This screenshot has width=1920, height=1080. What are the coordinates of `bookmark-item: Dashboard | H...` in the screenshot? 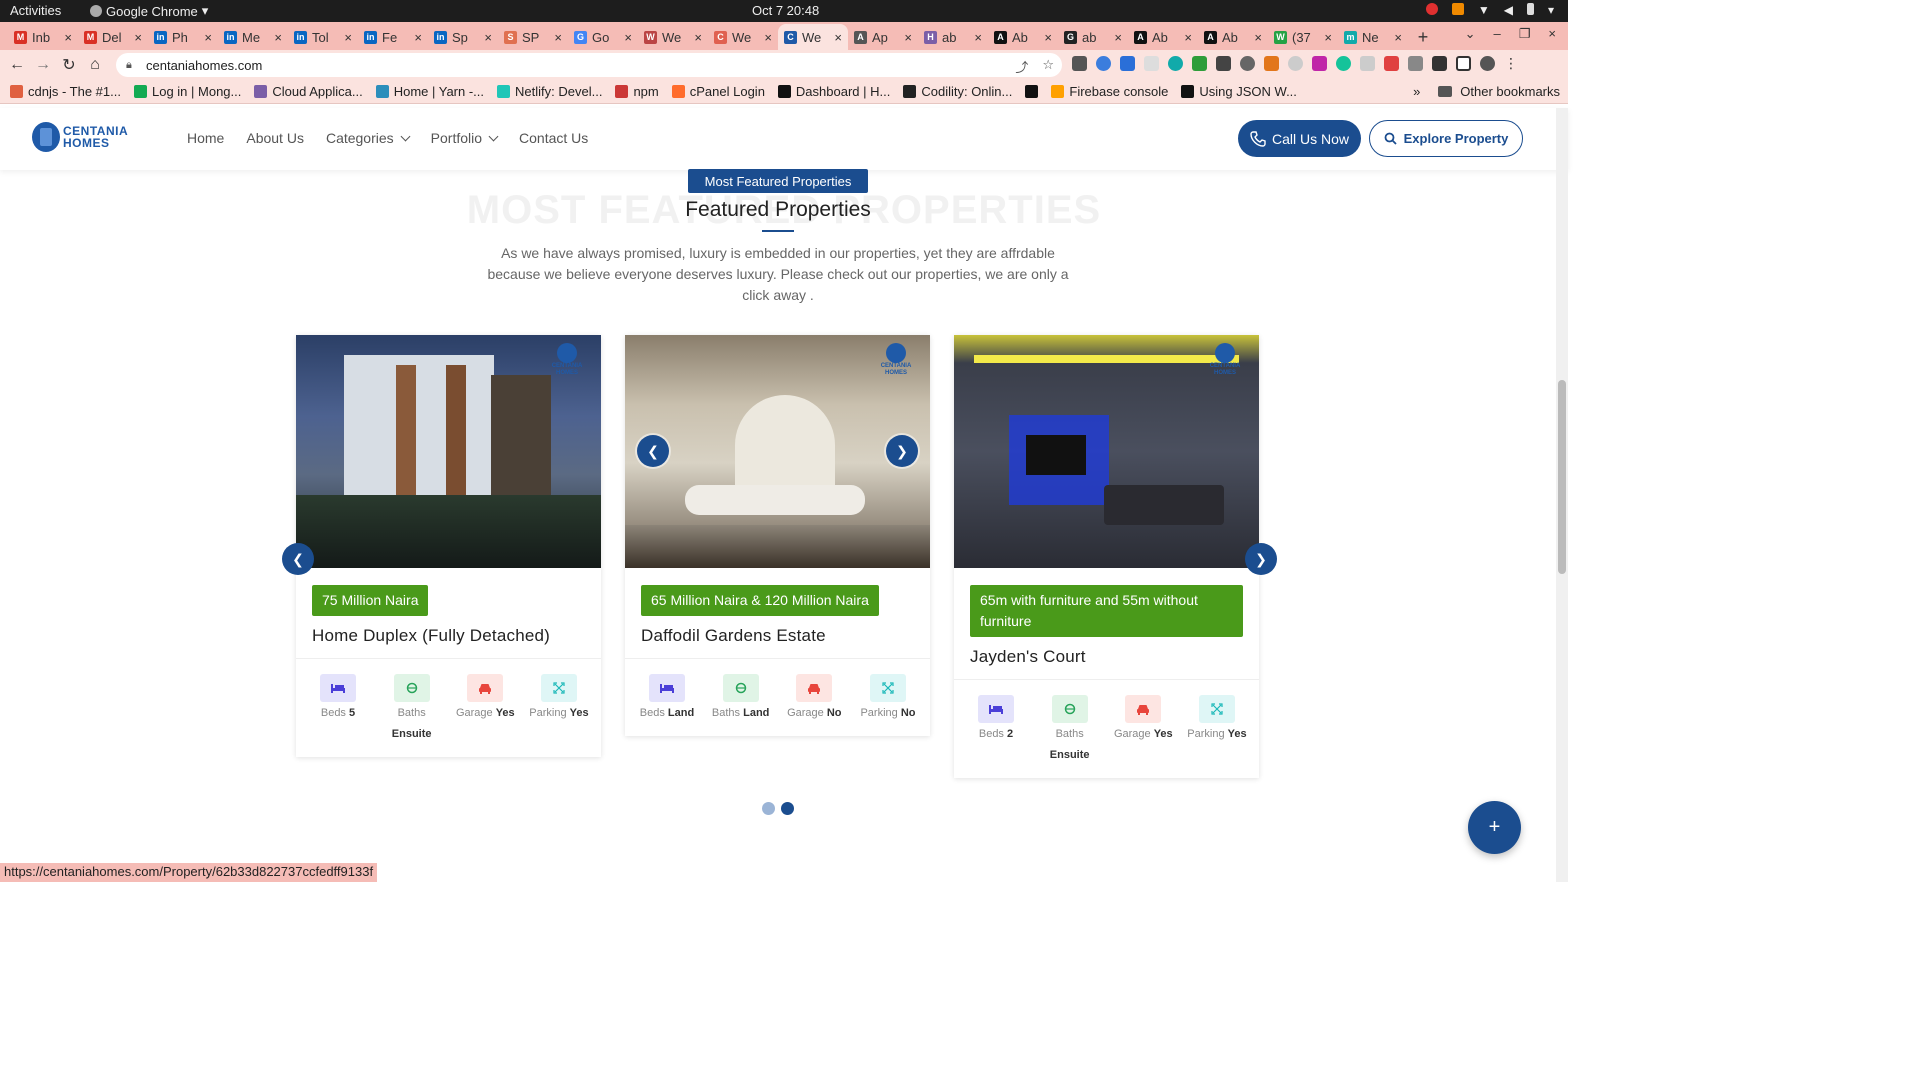 It's located at (833, 91).